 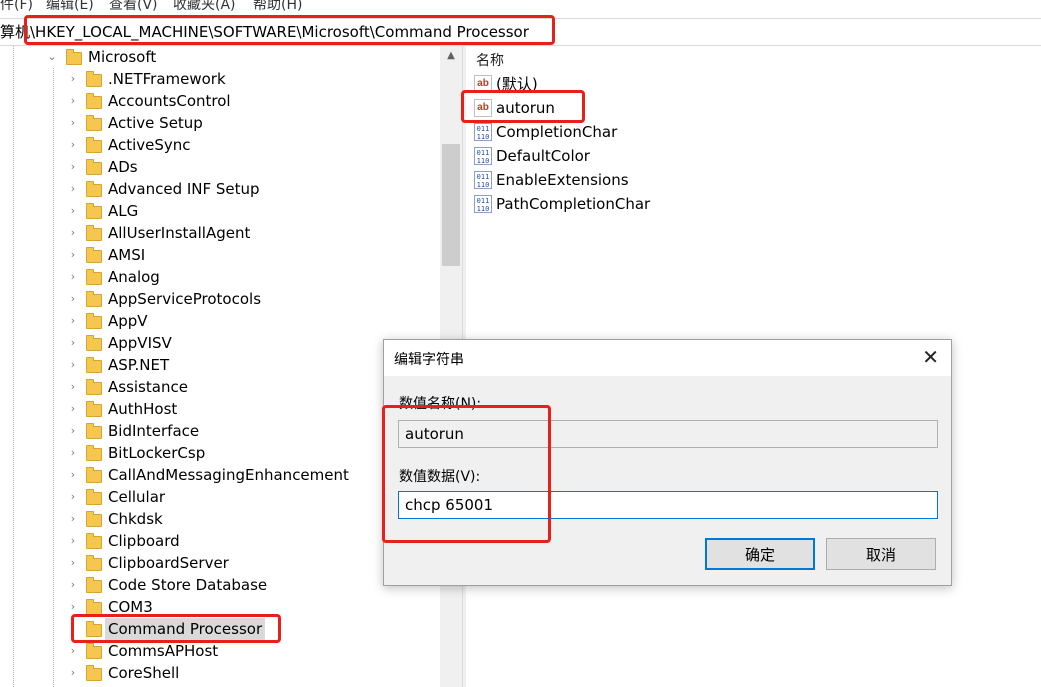 What do you see at coordinates (140, 343) in the screenshot?
I see `tree-item-label: AppVISV` at bounding box center [140, 343].